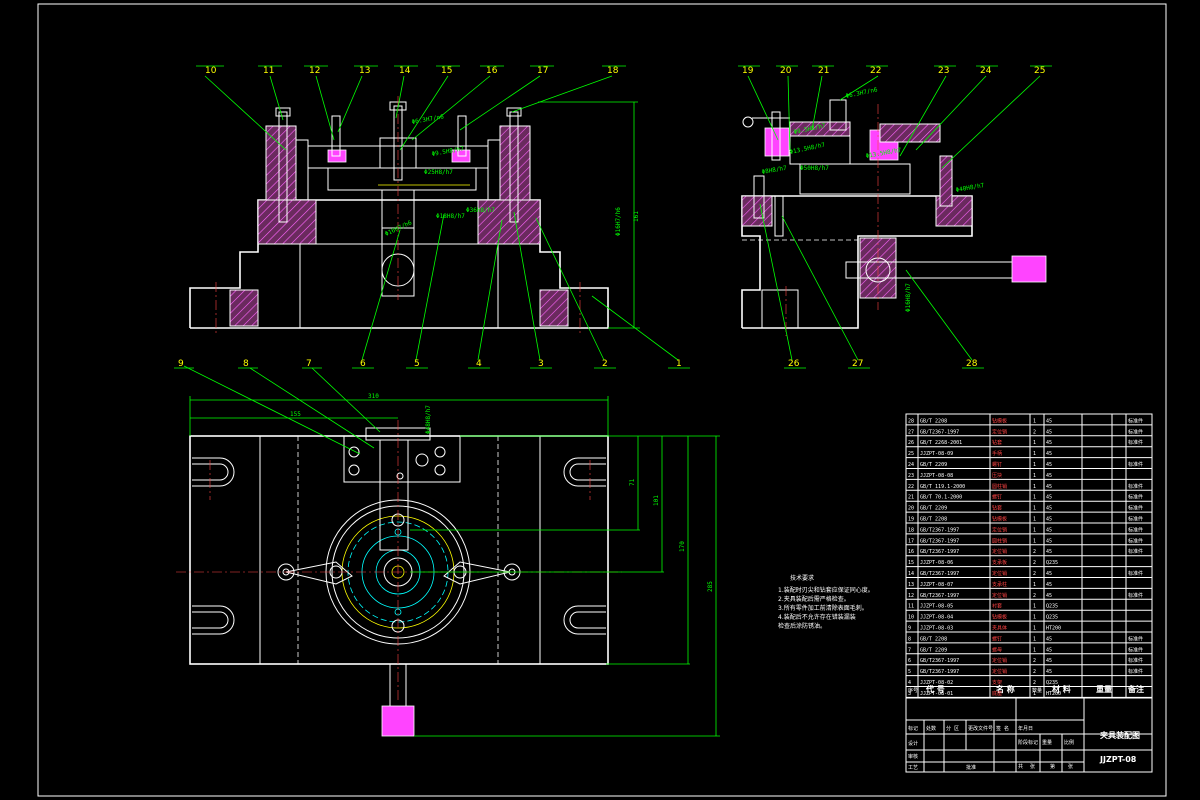 The height and width of the screenshot is (800, 1200). Describe the element at coordinates (417, 364) in the screenshot. I see `balloon: 5` at that location.